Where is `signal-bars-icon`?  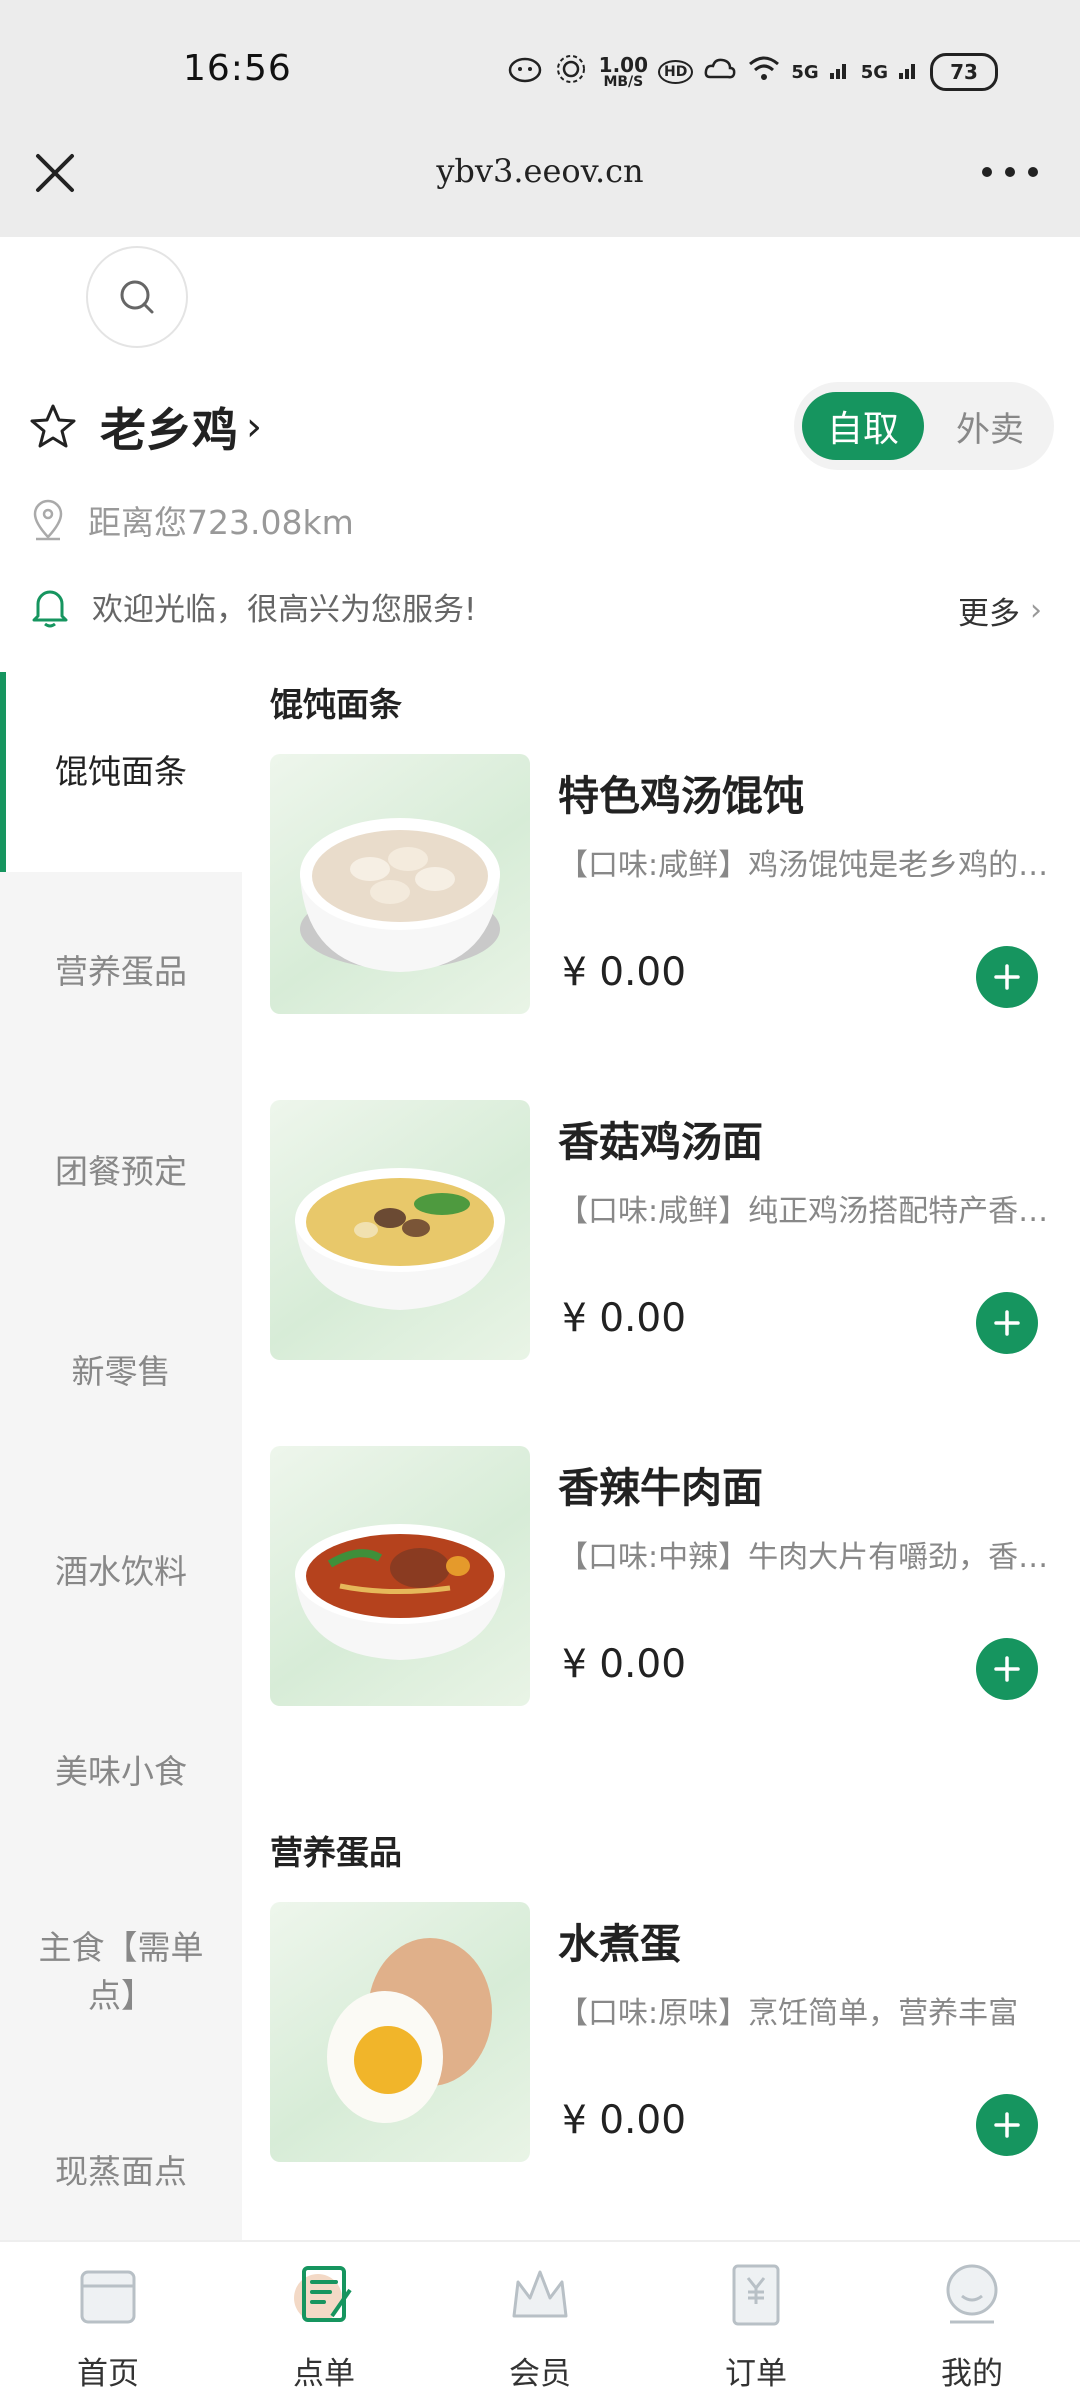
signal-bars-icon is located at coordinates (840, 72).